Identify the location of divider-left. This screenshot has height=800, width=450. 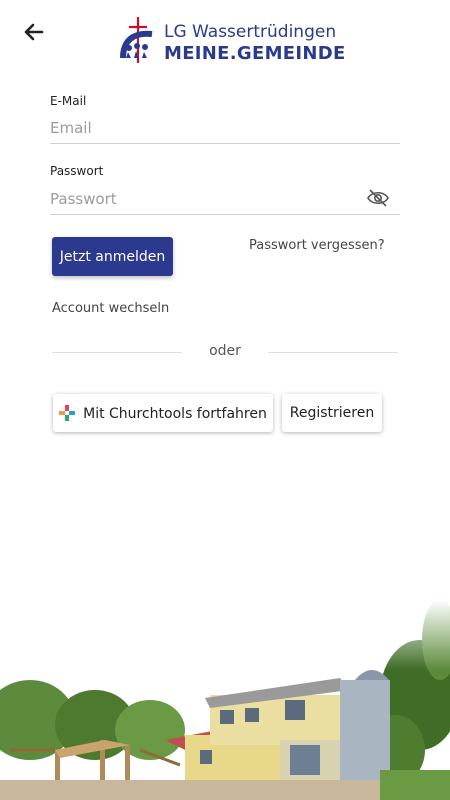
(117, 352).